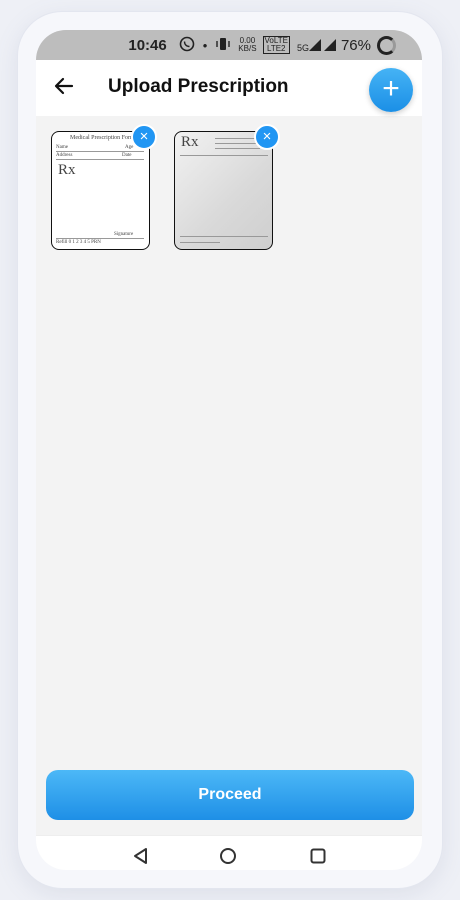 Image resolution: width=460 pixels, height=900 pixels. I want to click on prescription-image: Rx, so click(223, 190).